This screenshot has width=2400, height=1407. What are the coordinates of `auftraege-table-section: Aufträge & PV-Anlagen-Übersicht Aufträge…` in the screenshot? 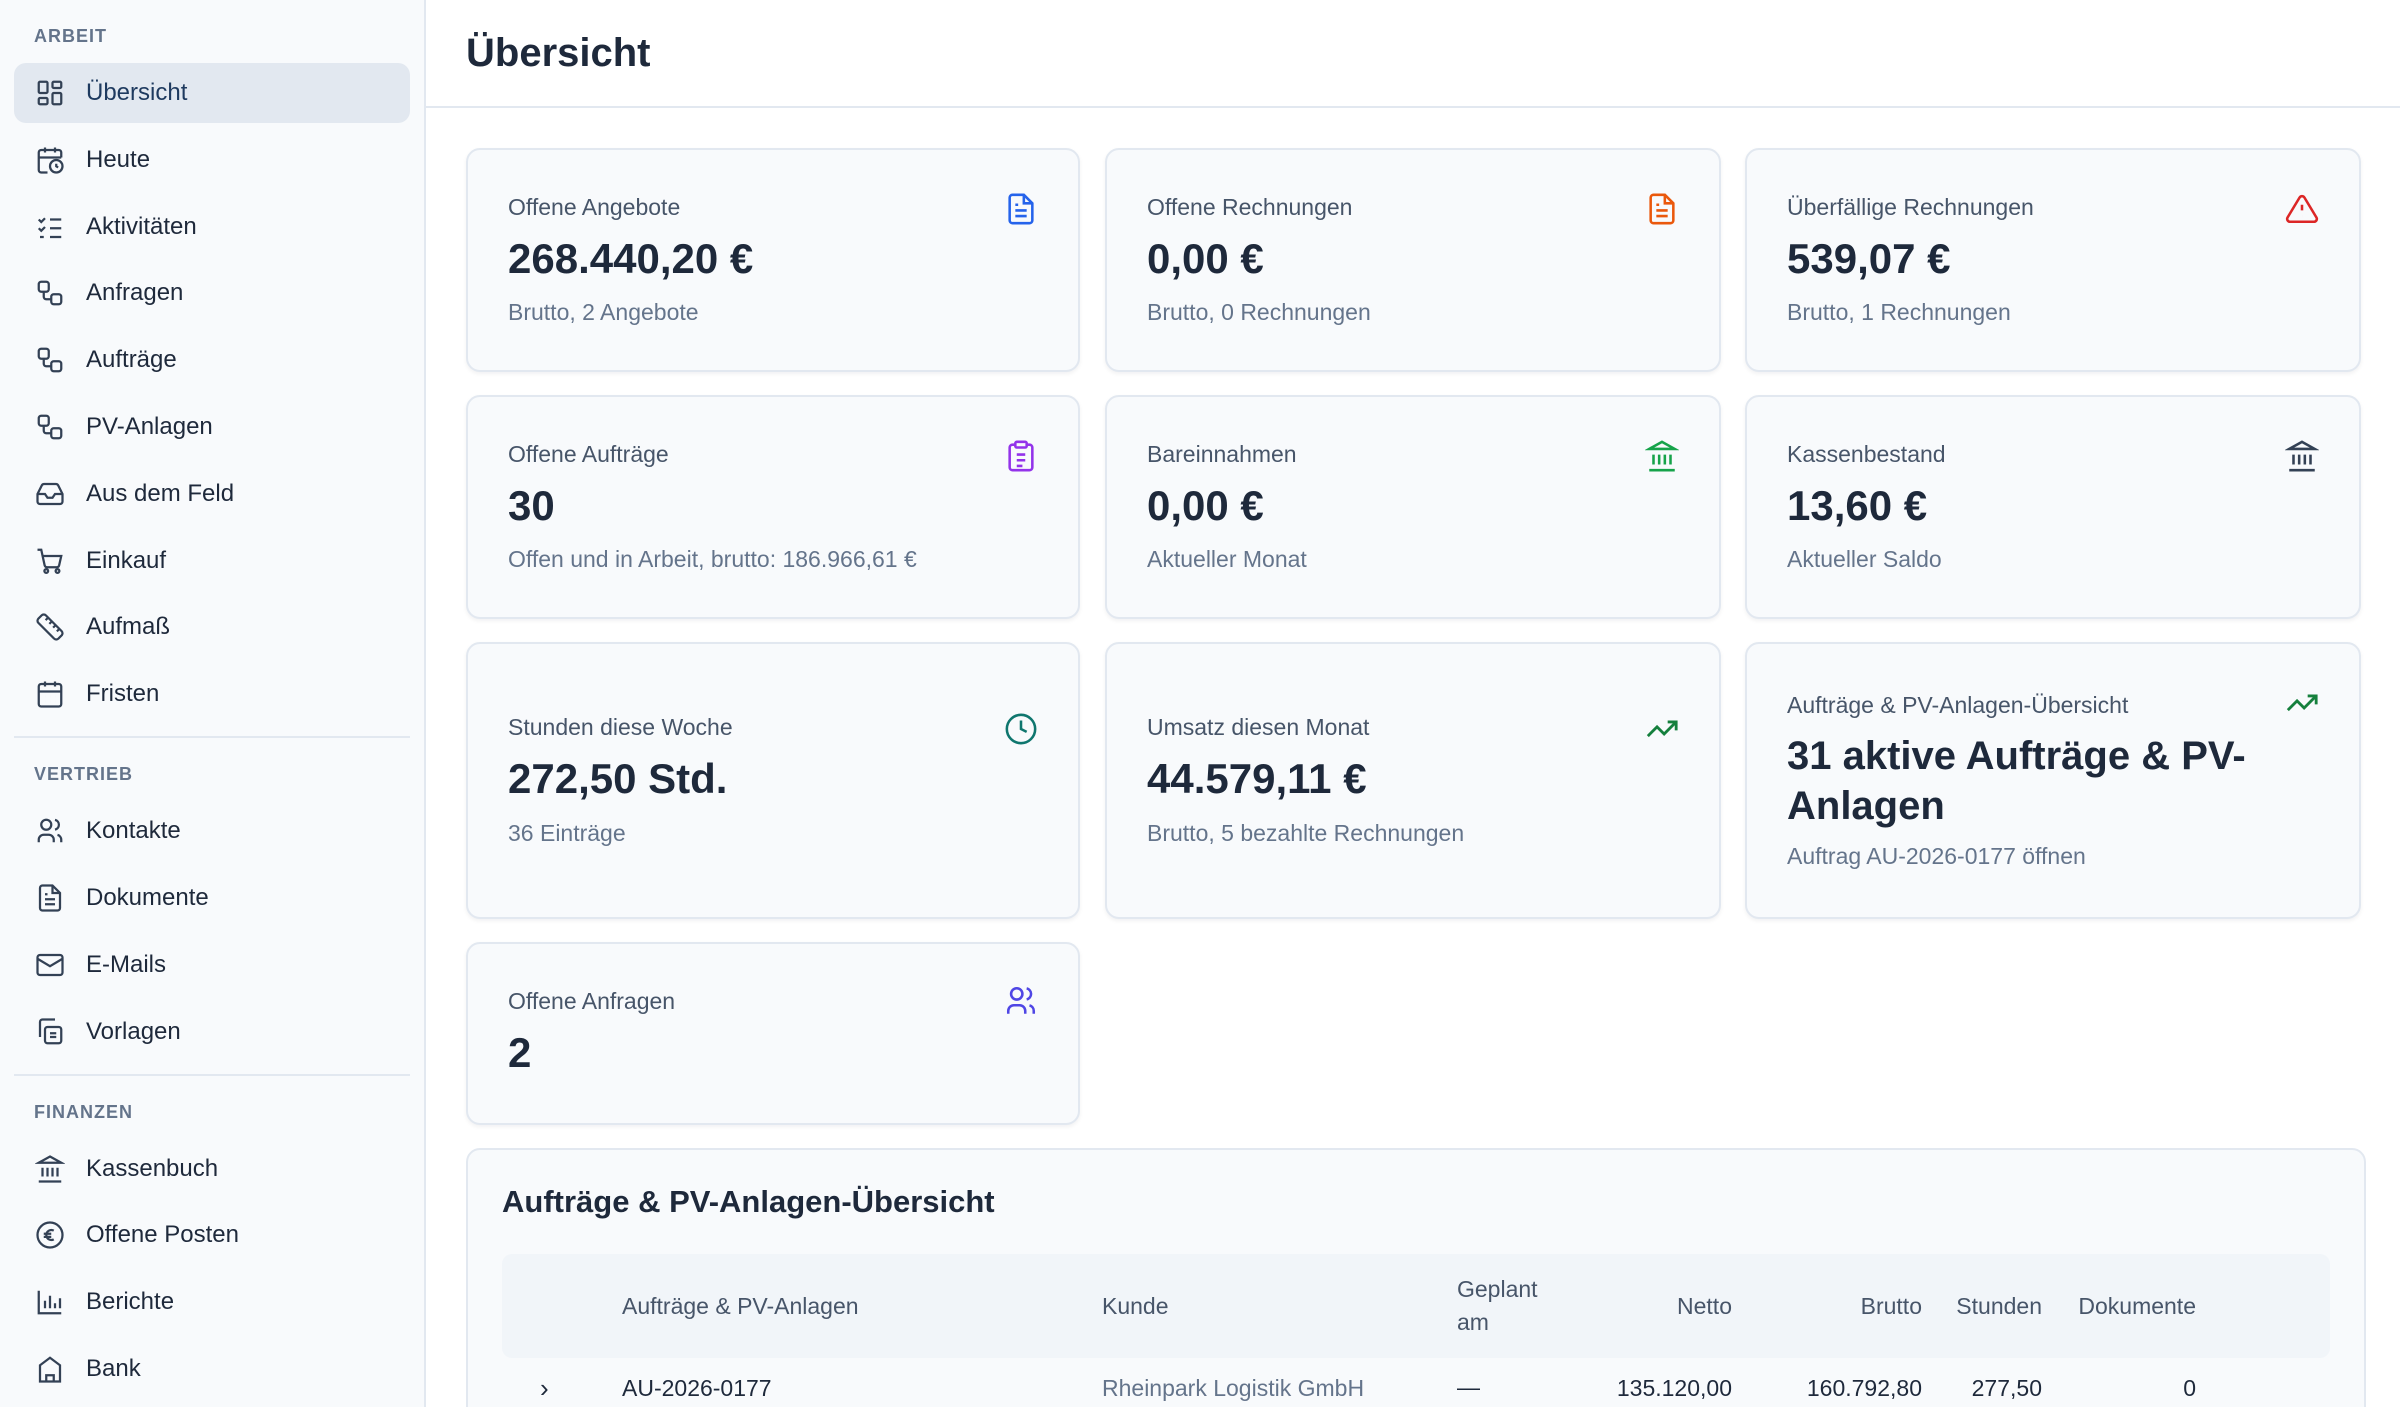 It's located at (1416, 1277).